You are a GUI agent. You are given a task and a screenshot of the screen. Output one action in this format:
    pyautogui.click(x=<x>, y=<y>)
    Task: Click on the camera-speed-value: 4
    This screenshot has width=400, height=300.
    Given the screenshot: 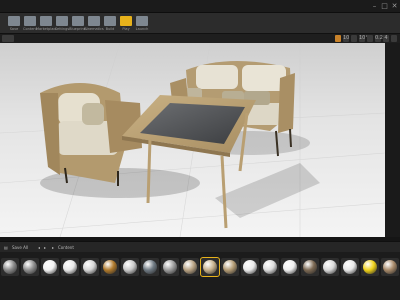 What is the action you would take?
    pyautogui.click(x=386, y=38)
    